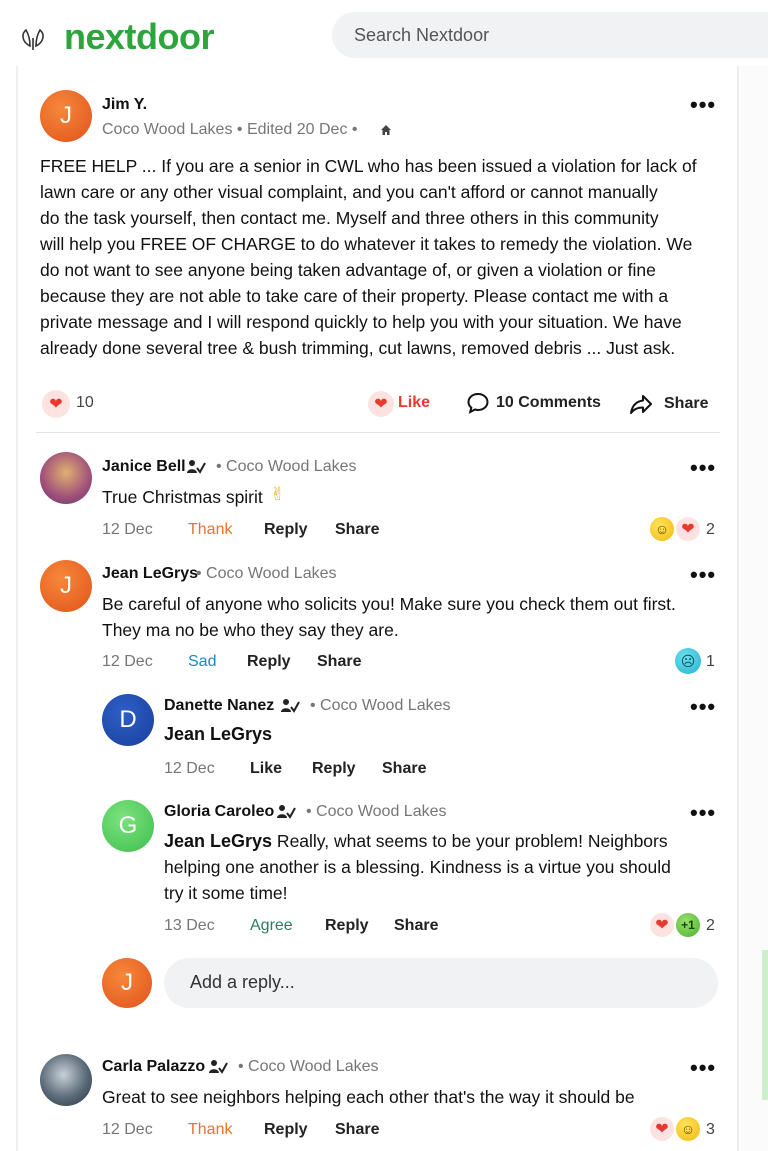  I want to click on sad-button: Sad, so click(202, 662).